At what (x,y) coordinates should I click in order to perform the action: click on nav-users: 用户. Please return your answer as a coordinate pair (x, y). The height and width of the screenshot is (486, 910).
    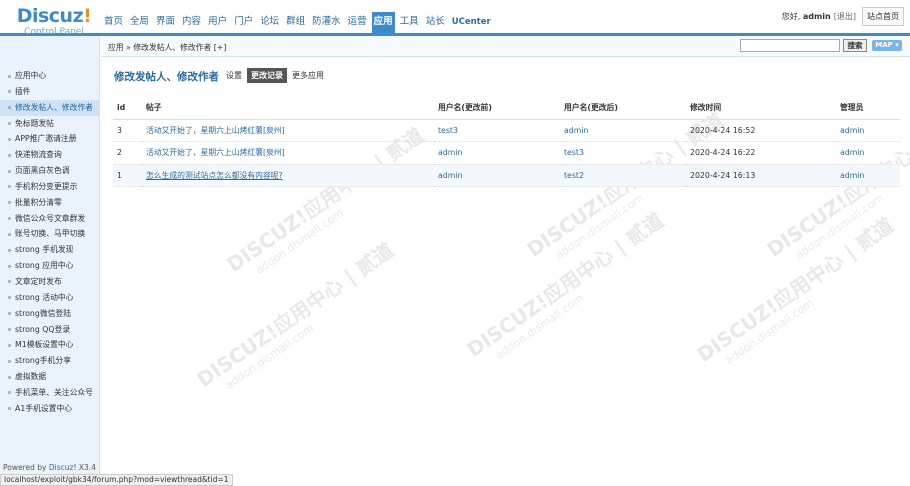
    Looking at the image, I should click on (217, 22).